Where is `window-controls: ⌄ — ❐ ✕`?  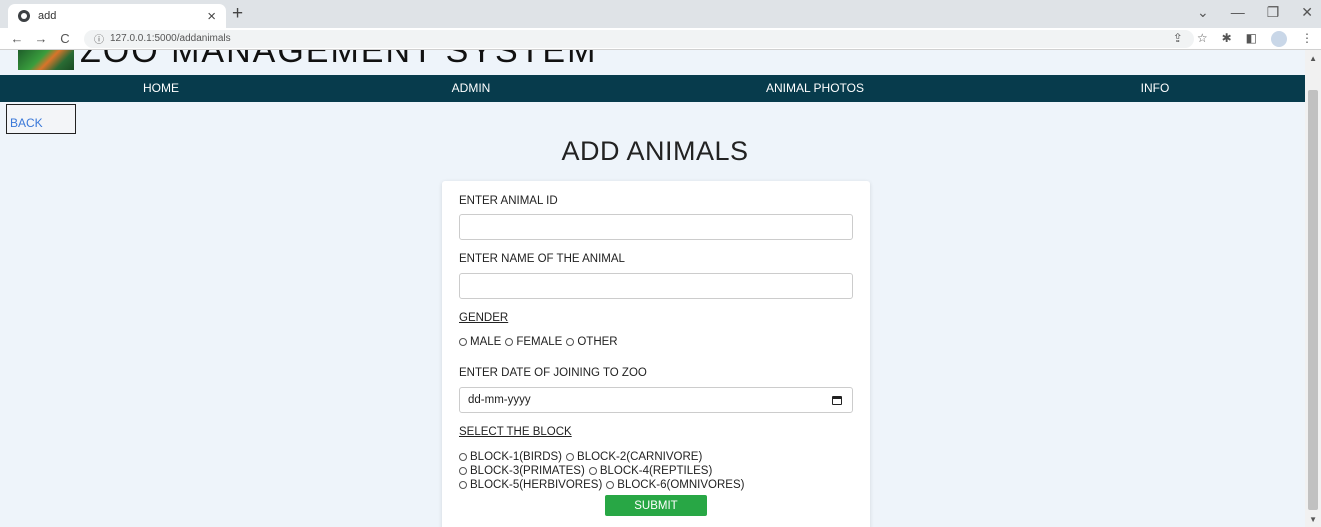
window-controls: ⌄ — ❐ ✕ is located at coordinates (1255, 12).